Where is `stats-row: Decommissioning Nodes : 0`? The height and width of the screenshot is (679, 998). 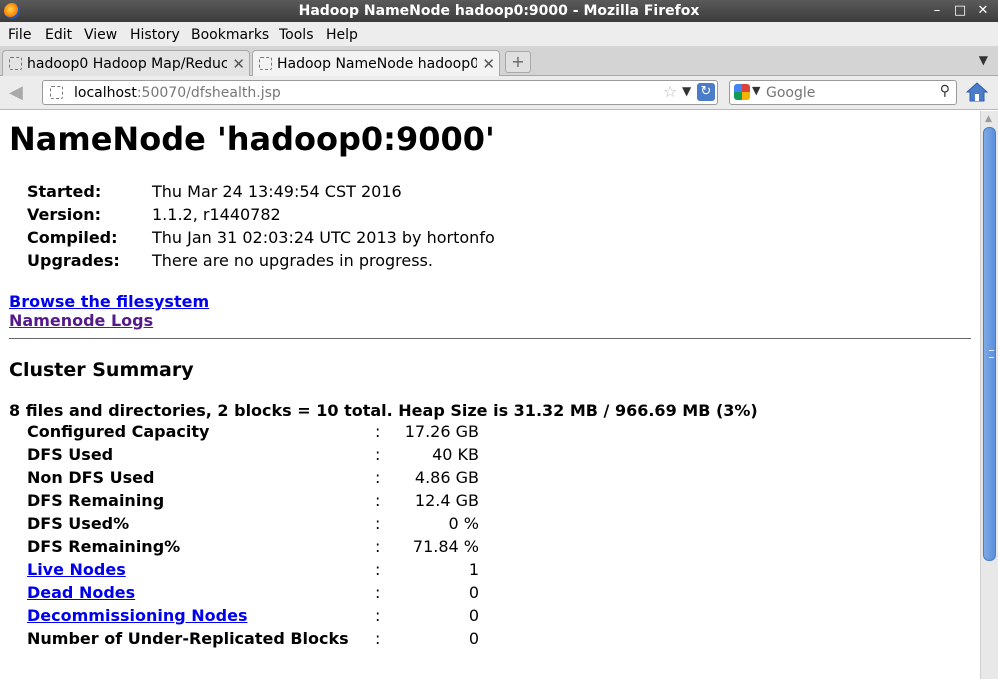 stats-row: Decommissioning Nodes : 0 is located at coordinates (257, 617).